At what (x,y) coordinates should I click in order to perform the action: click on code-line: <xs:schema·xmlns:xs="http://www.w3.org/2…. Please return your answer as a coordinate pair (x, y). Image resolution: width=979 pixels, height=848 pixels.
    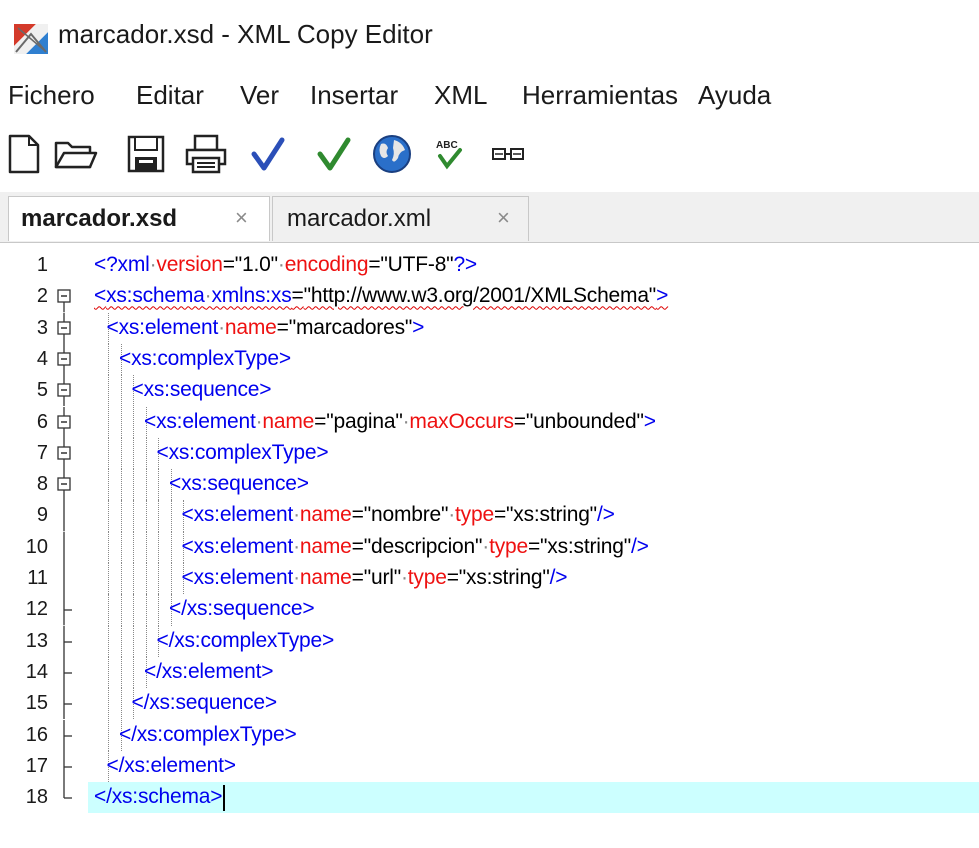
    Looking at the image, I should click on (381, 296).